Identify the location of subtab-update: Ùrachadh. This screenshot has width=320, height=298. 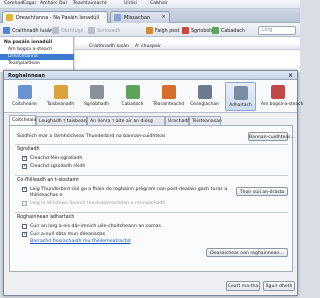
(177, 120).